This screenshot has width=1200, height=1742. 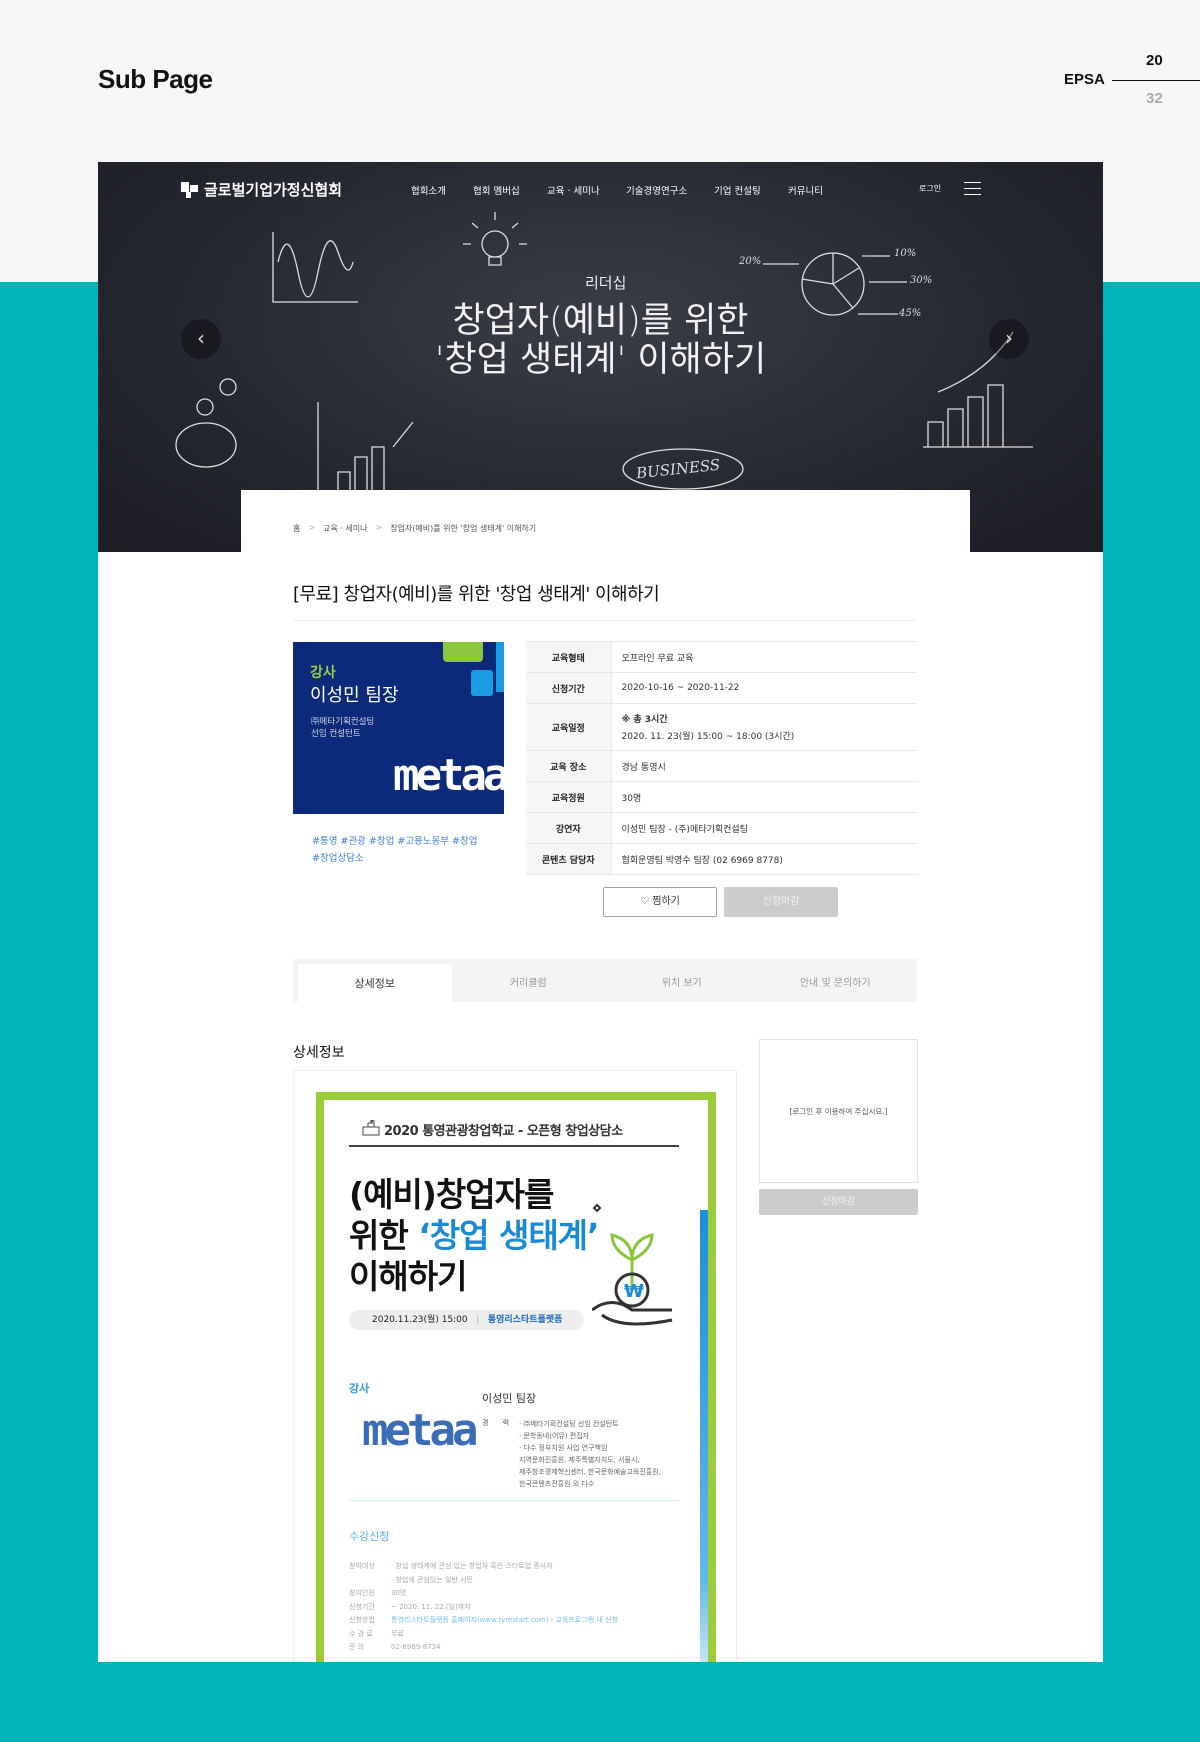 I want to click on poster-title: (예비)창업자를 위한 ‘창업 생태계’ 이해하기, so click(x=474, y=1235).